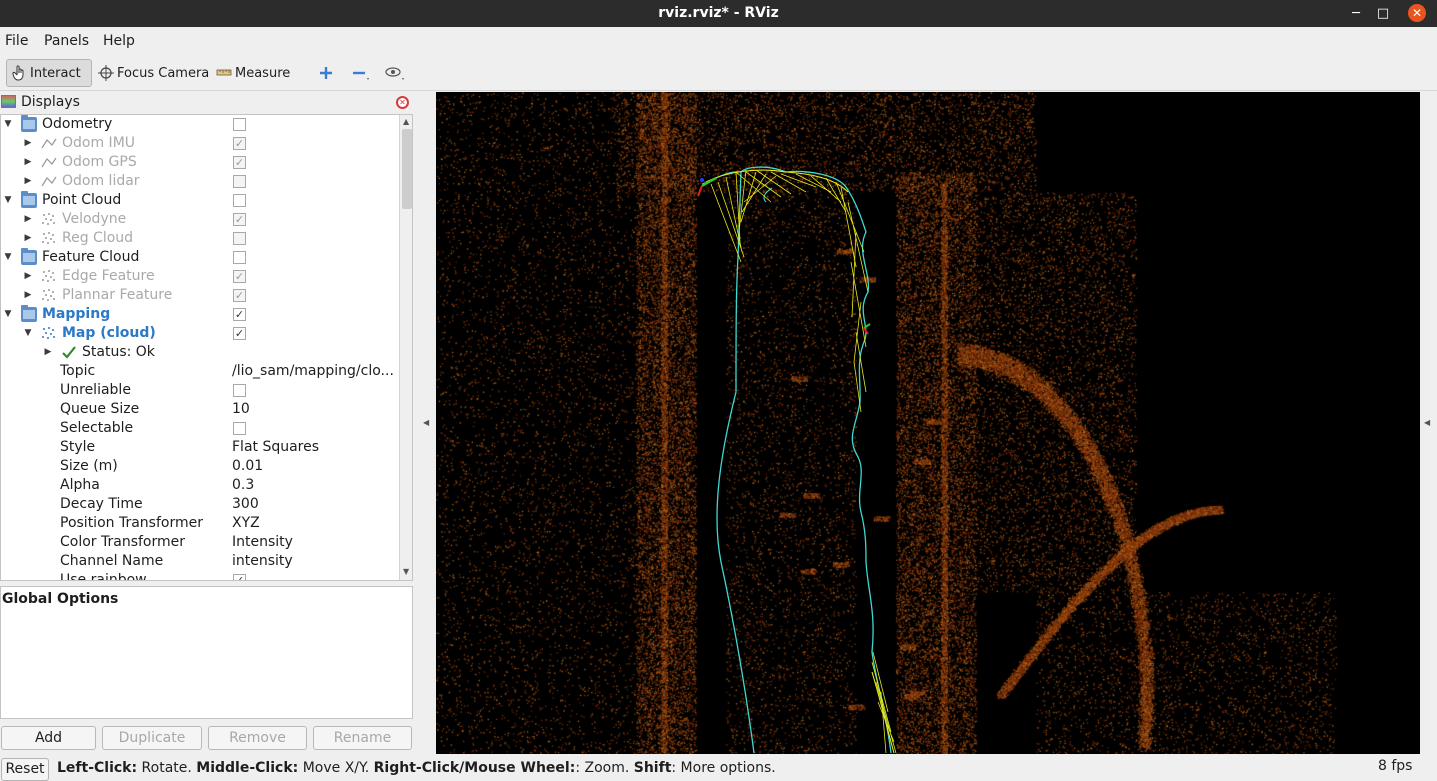 The image size is (1437, 781). What do you see at coordinates (163, 73) in the screenshot?
I see `focus-camera-label: Focus Camera` at bounding box center [163, 73].